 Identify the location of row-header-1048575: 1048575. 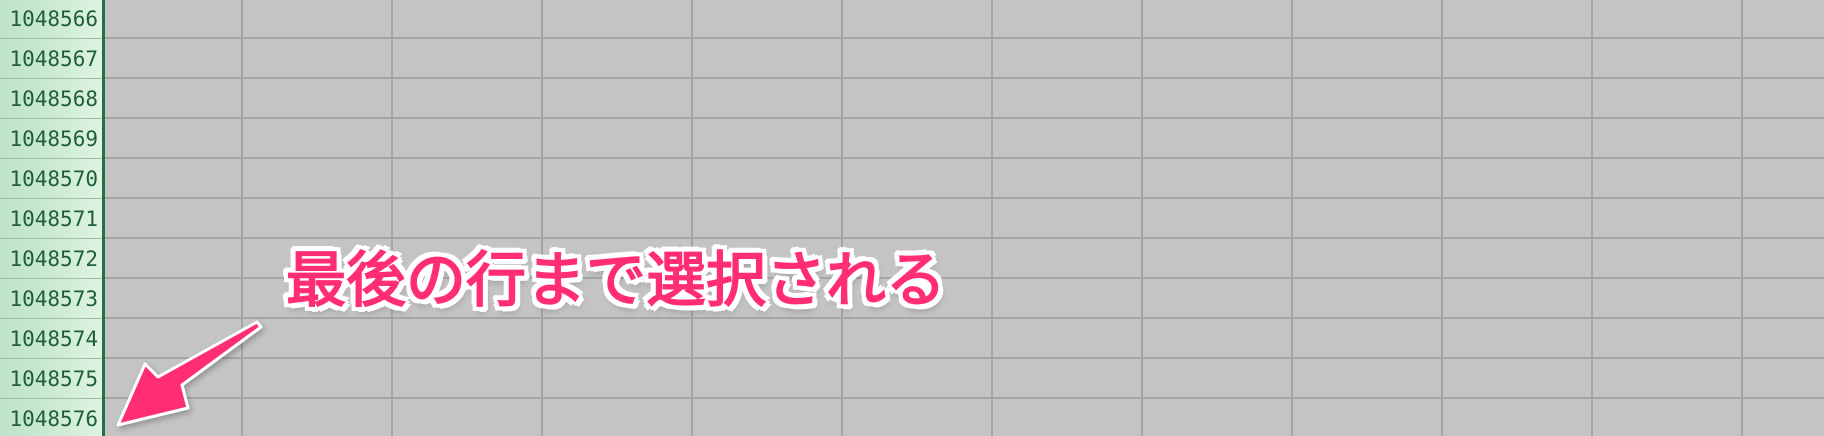
(51, 379).